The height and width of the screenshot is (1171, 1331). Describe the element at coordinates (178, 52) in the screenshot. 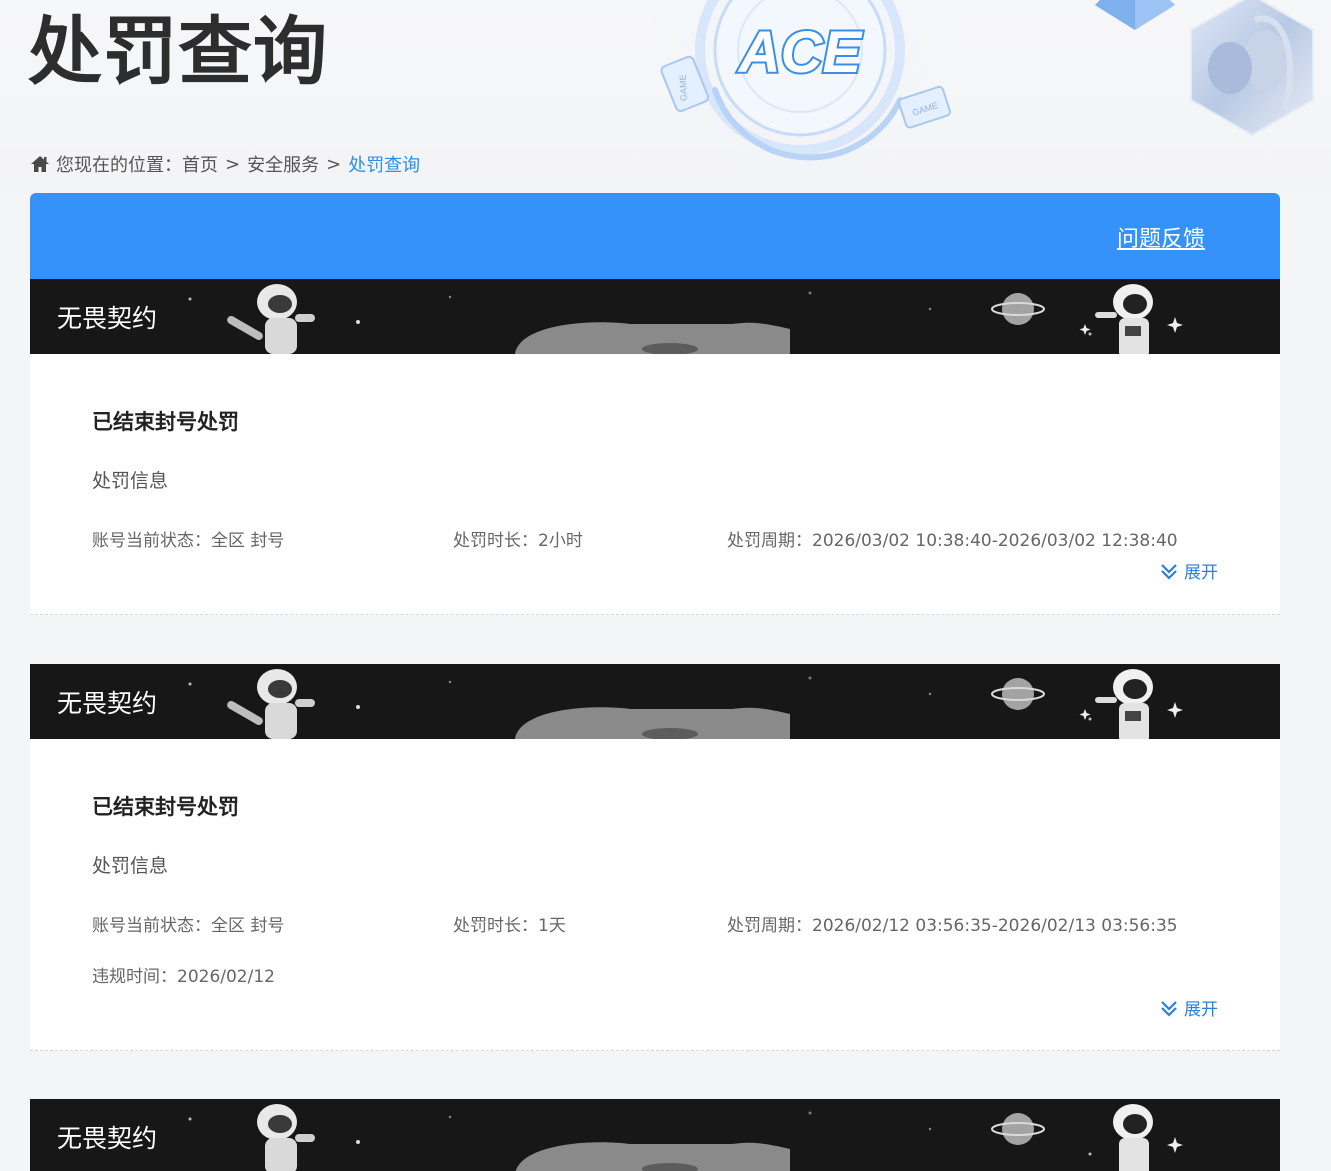

I see `page-title: 处罚查询` at that location.